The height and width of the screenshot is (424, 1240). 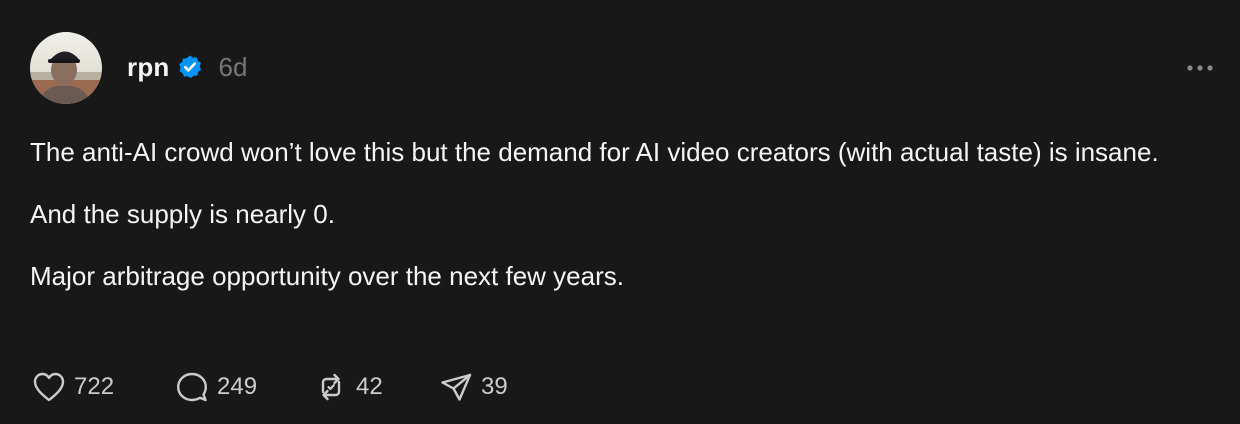 I want to click on like-count: 722, so click(x=94, y=386).